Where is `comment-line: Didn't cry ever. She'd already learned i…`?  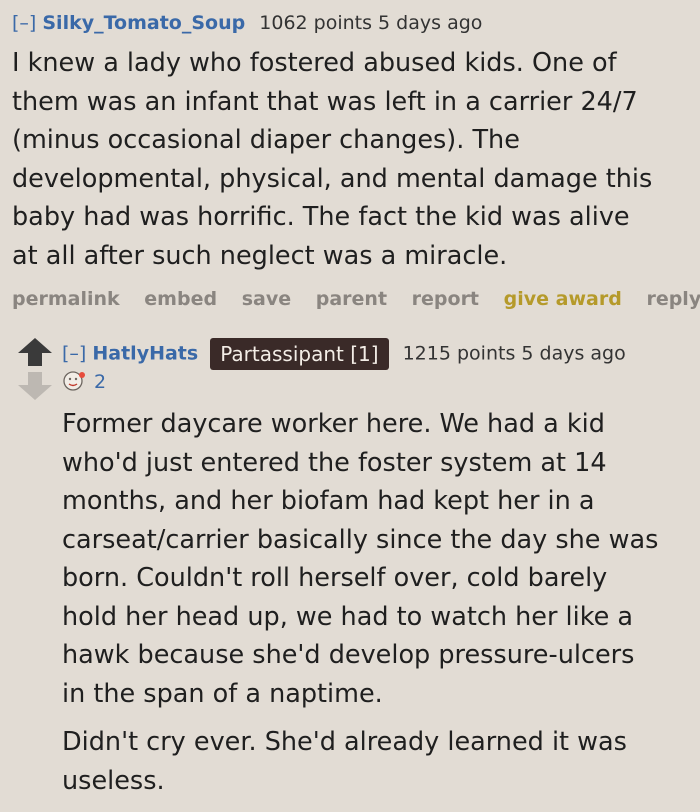
comment-line: Didn't cry ever. She'd already learned i… is located at coordinates (344, 742).